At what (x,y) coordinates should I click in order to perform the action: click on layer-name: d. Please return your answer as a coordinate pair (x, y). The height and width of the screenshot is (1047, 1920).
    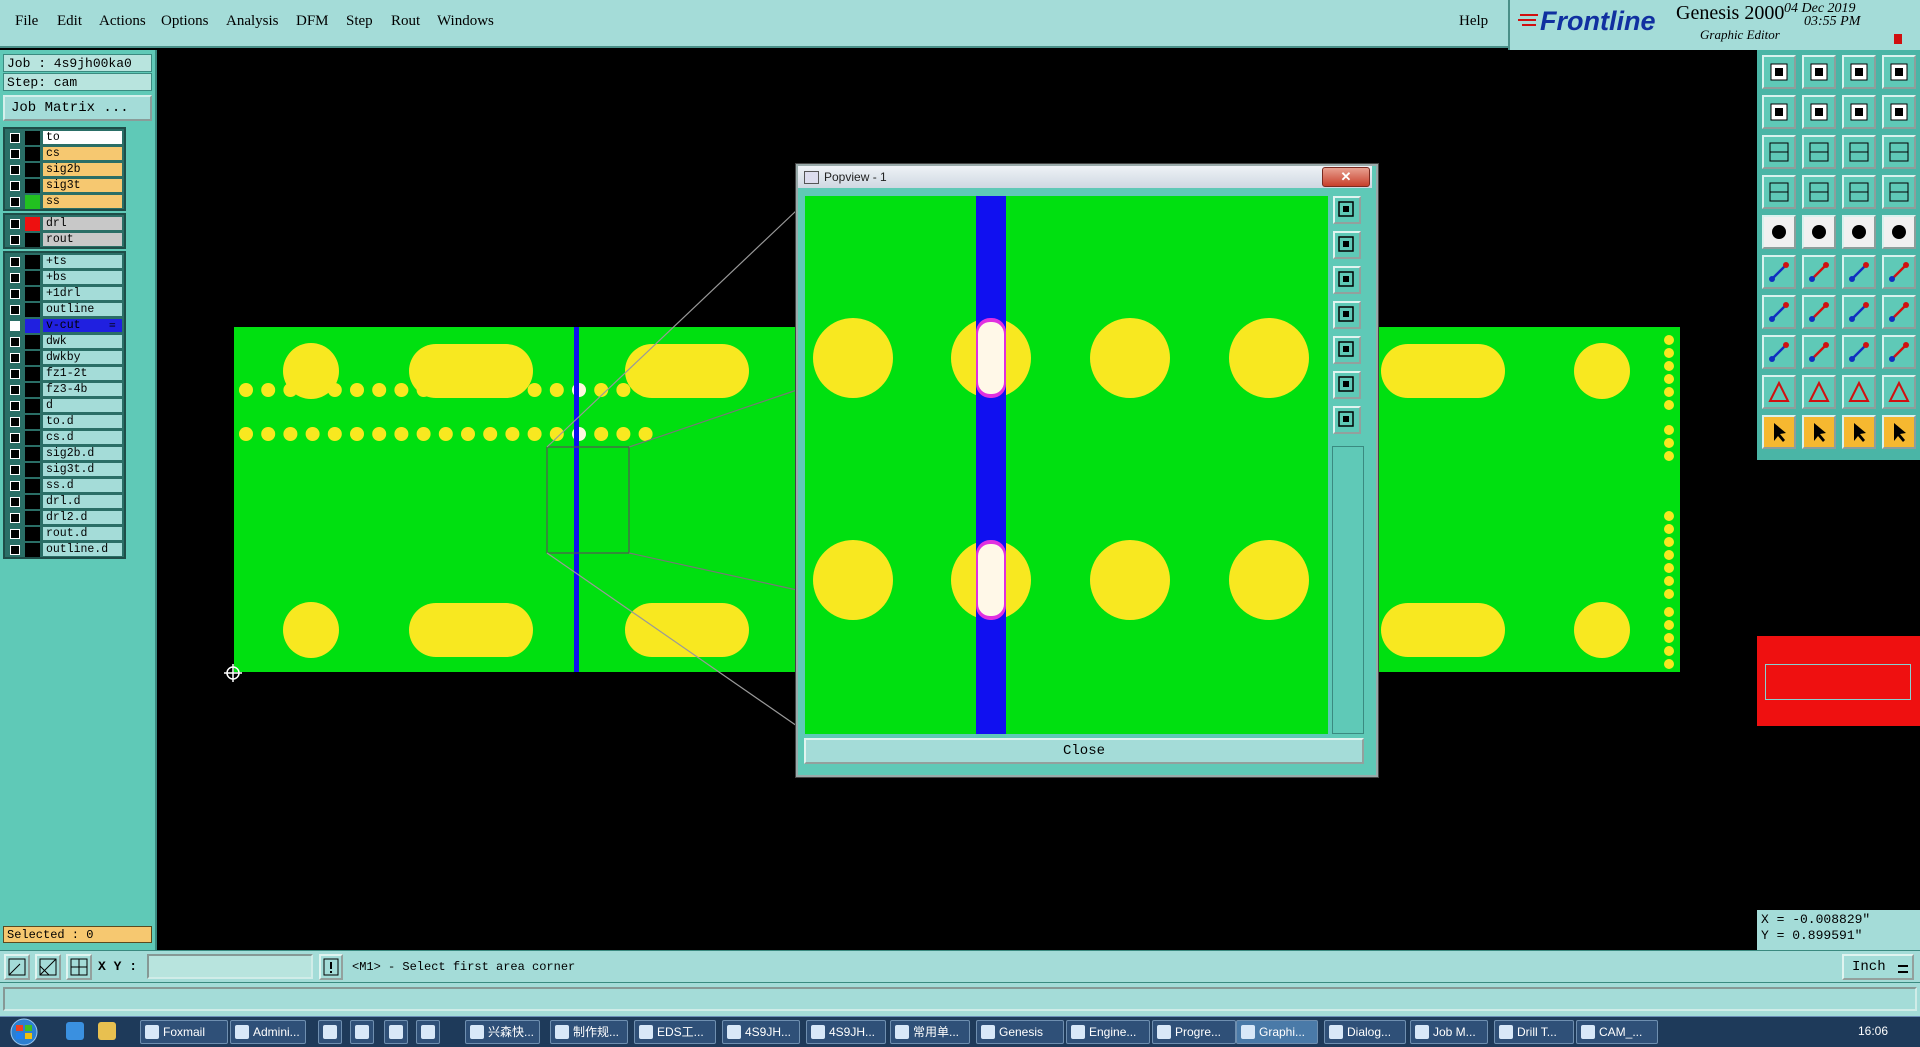
    Looking at the image, I should click on (82, 405).